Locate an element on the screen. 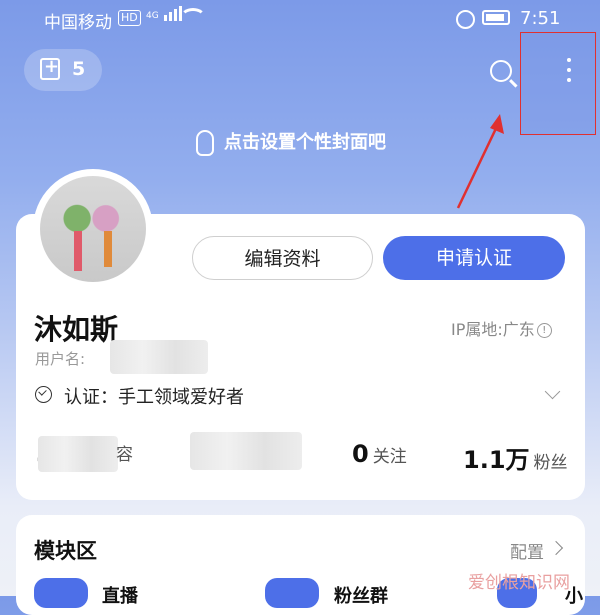 The height and width of the screenshot is (615, 600). battery-icon is located at coordinates (496, 17).